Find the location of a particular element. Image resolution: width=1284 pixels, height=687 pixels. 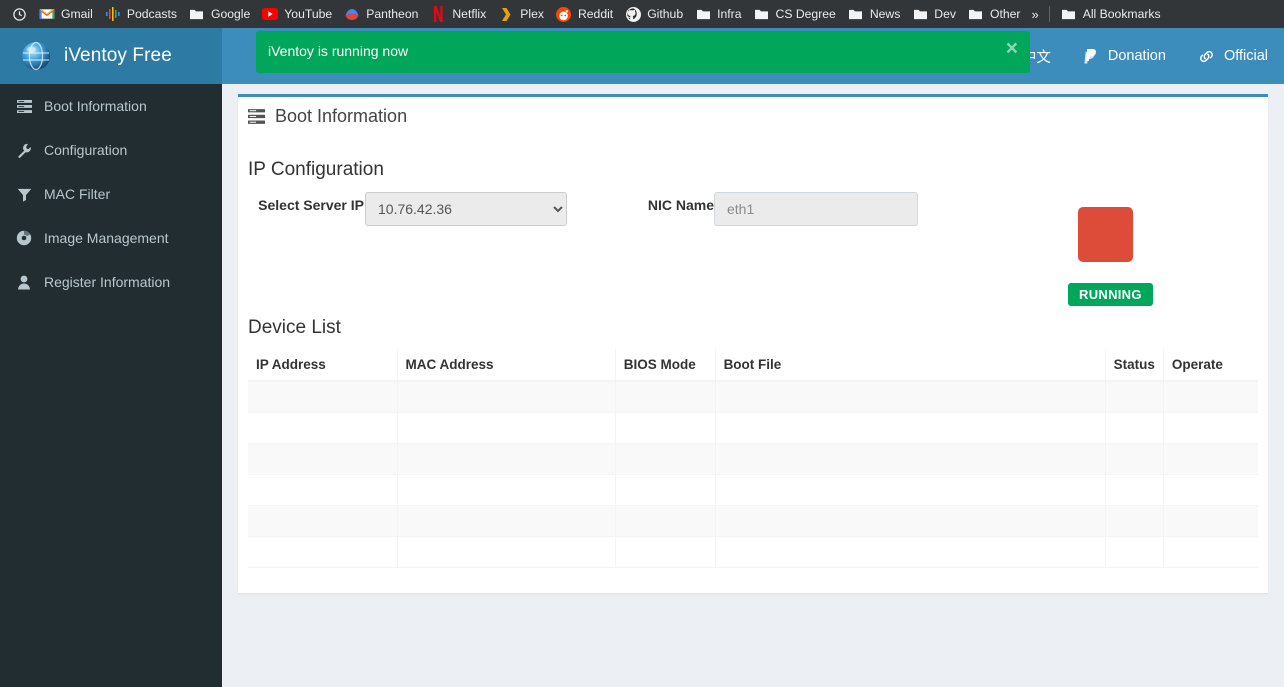

nic-name-field is located at coordinates (816, 209).